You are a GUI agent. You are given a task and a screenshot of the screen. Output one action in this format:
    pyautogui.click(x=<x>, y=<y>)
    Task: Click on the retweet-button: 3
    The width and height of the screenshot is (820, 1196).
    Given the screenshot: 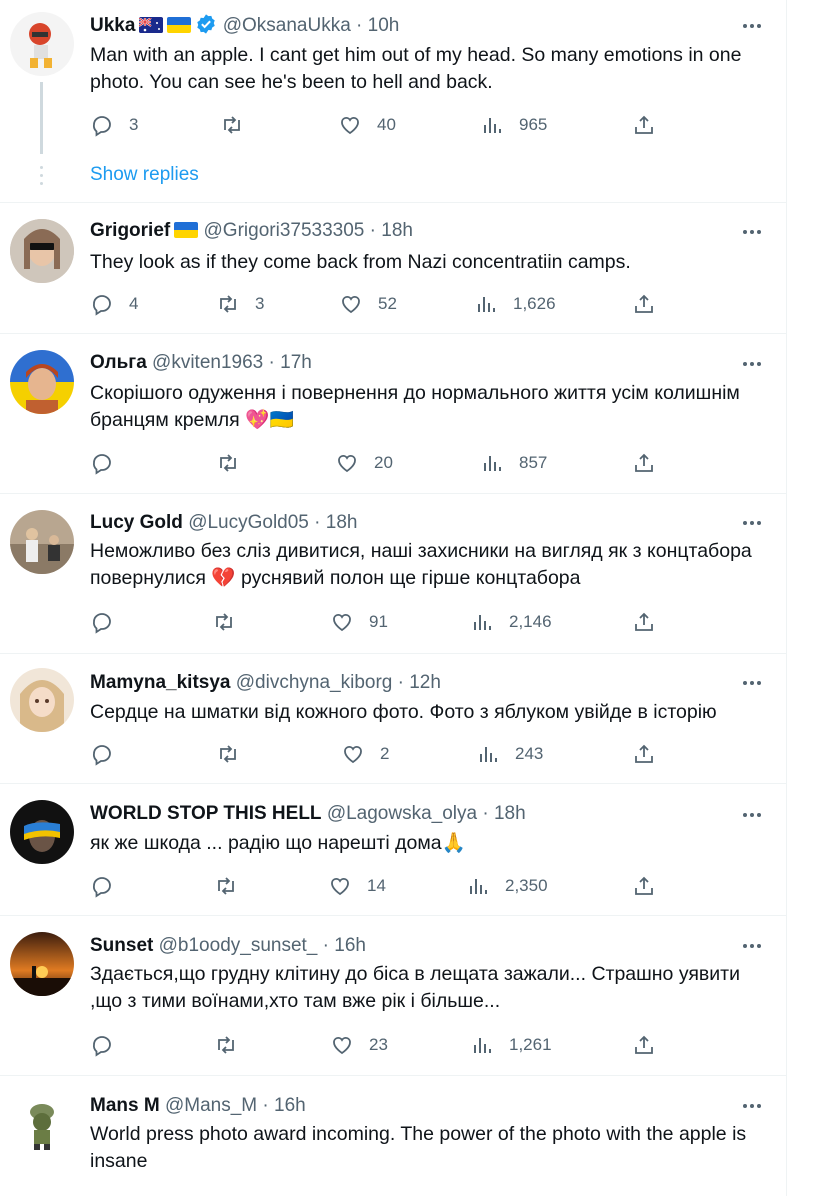 What is the action you would take?
    pyautogui.click(x=240, y=304)
    